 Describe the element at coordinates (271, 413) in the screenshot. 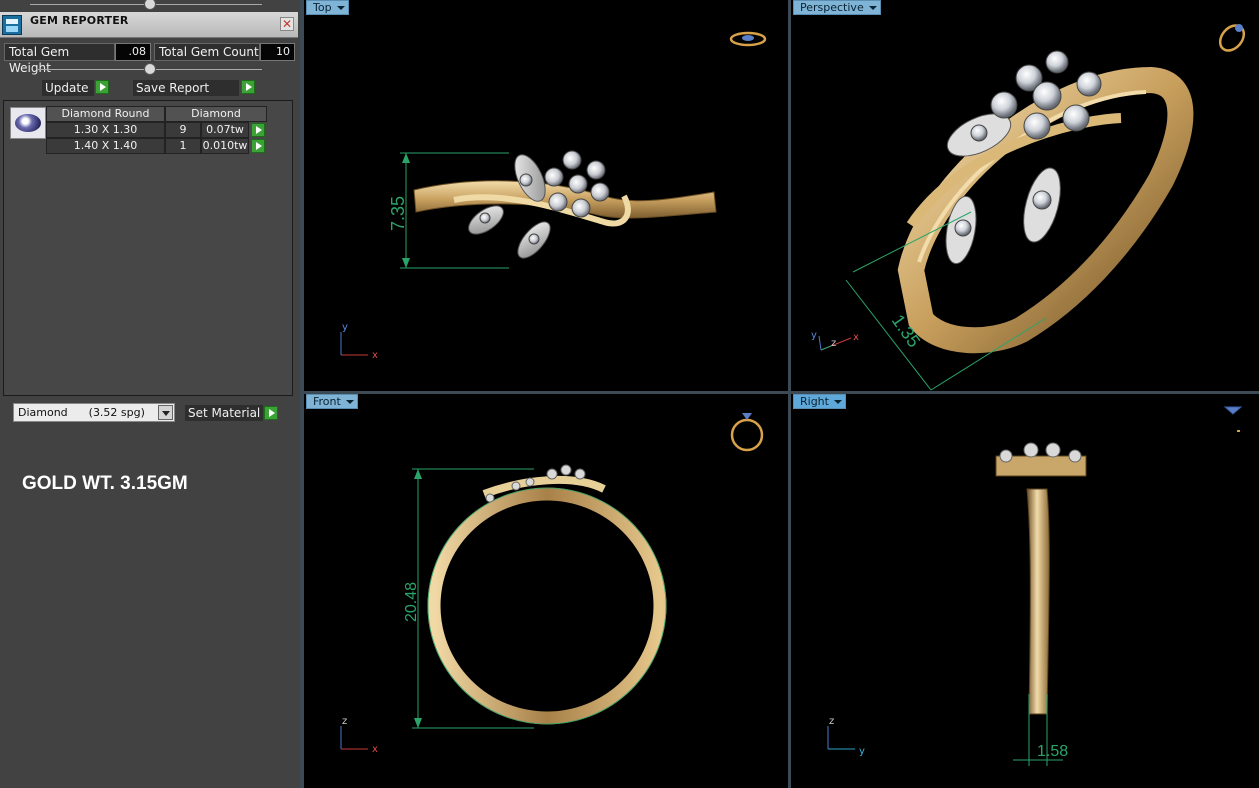

I see `set-material-go-icon` at that location.